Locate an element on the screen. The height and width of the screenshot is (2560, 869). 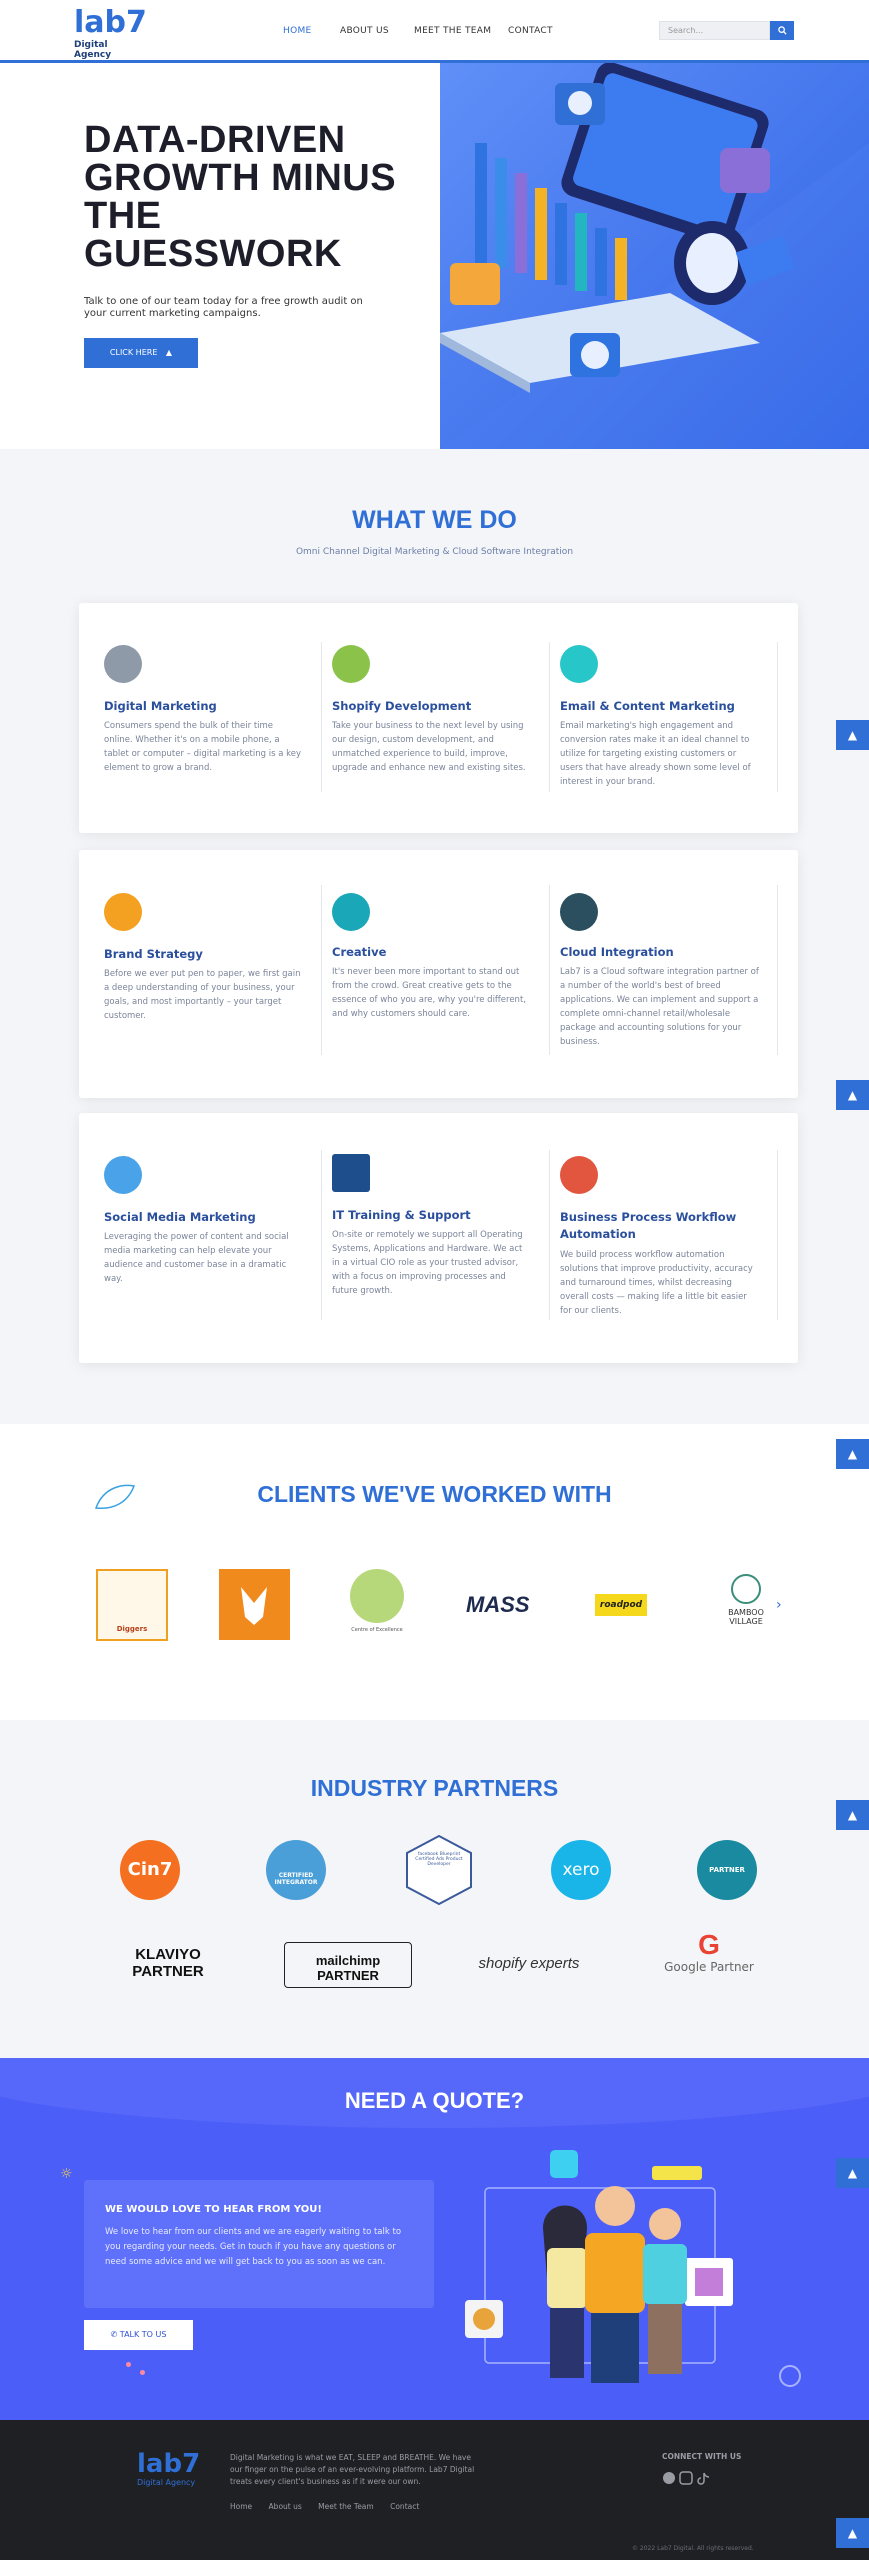
logo-mark: lab7 is located at coordinates (110, 22).